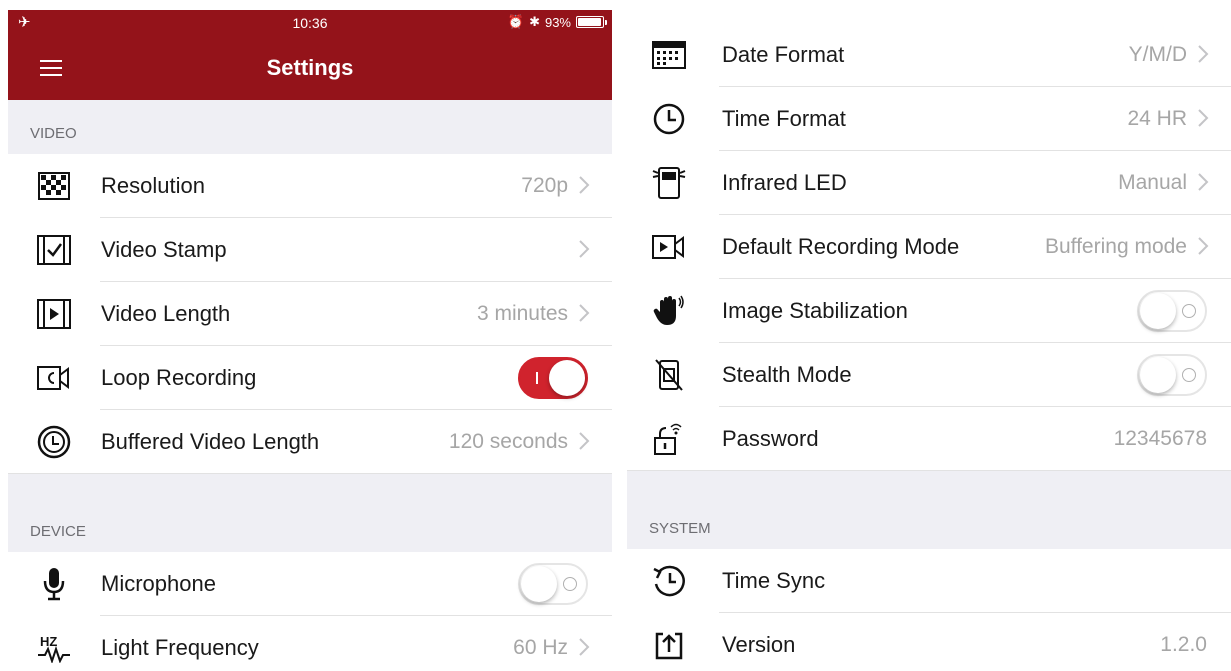  Describe the element at coordinates (553, 378) in the screenshot. I see `loop-recording-toggle` at that location.